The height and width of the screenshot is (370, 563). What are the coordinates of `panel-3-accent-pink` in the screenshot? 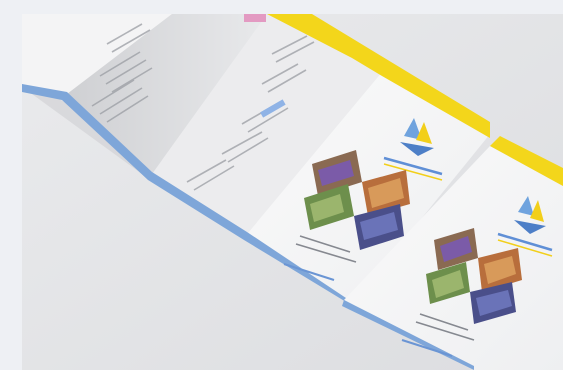 It's located at (255, 18).